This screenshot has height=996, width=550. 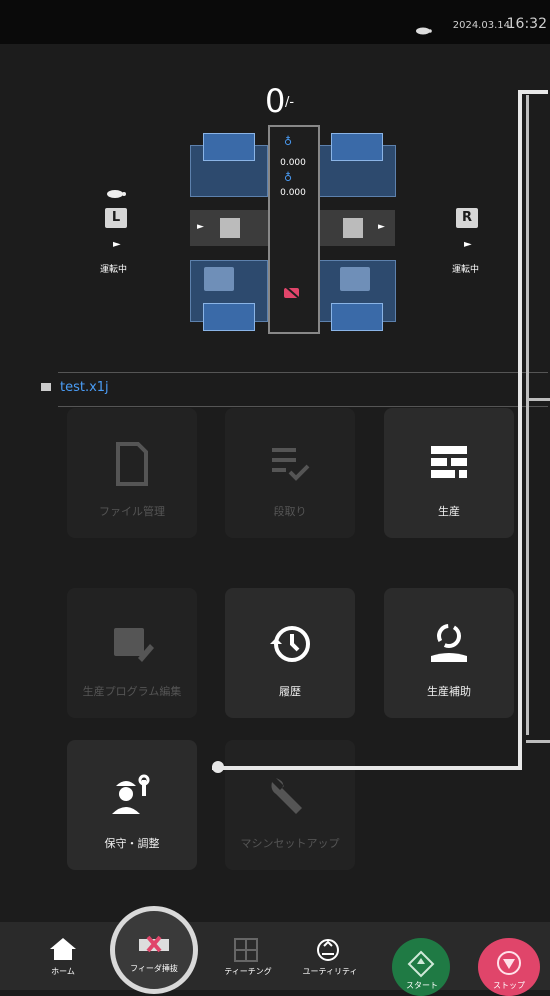 What do you see at coordinates (291, 464) in the screenshot?
I see `list-check-icon` at bounding box center [291, 464].